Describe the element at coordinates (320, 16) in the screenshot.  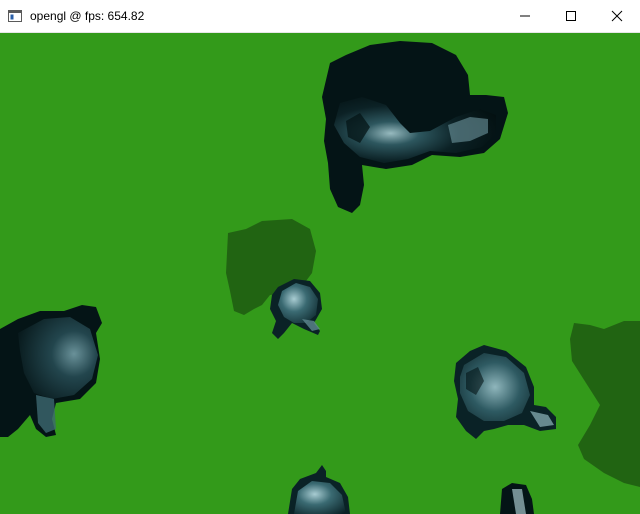
I see `title-bar: opengl @ fps: 654.82` at that location.